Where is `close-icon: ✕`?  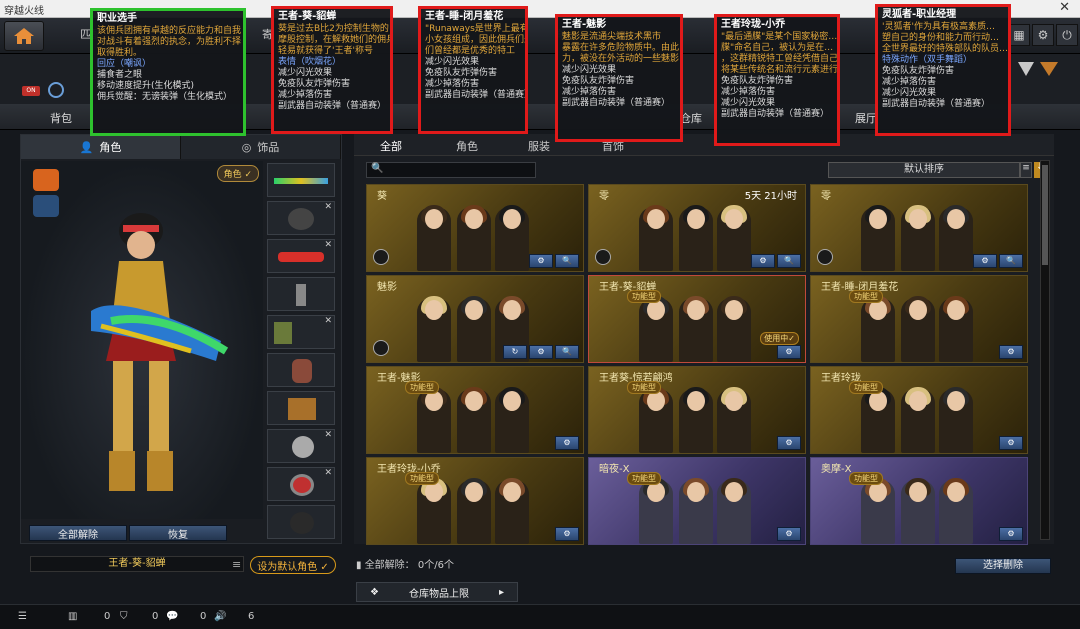 close-icon: ✕ is located at coordinates (1064, 7).